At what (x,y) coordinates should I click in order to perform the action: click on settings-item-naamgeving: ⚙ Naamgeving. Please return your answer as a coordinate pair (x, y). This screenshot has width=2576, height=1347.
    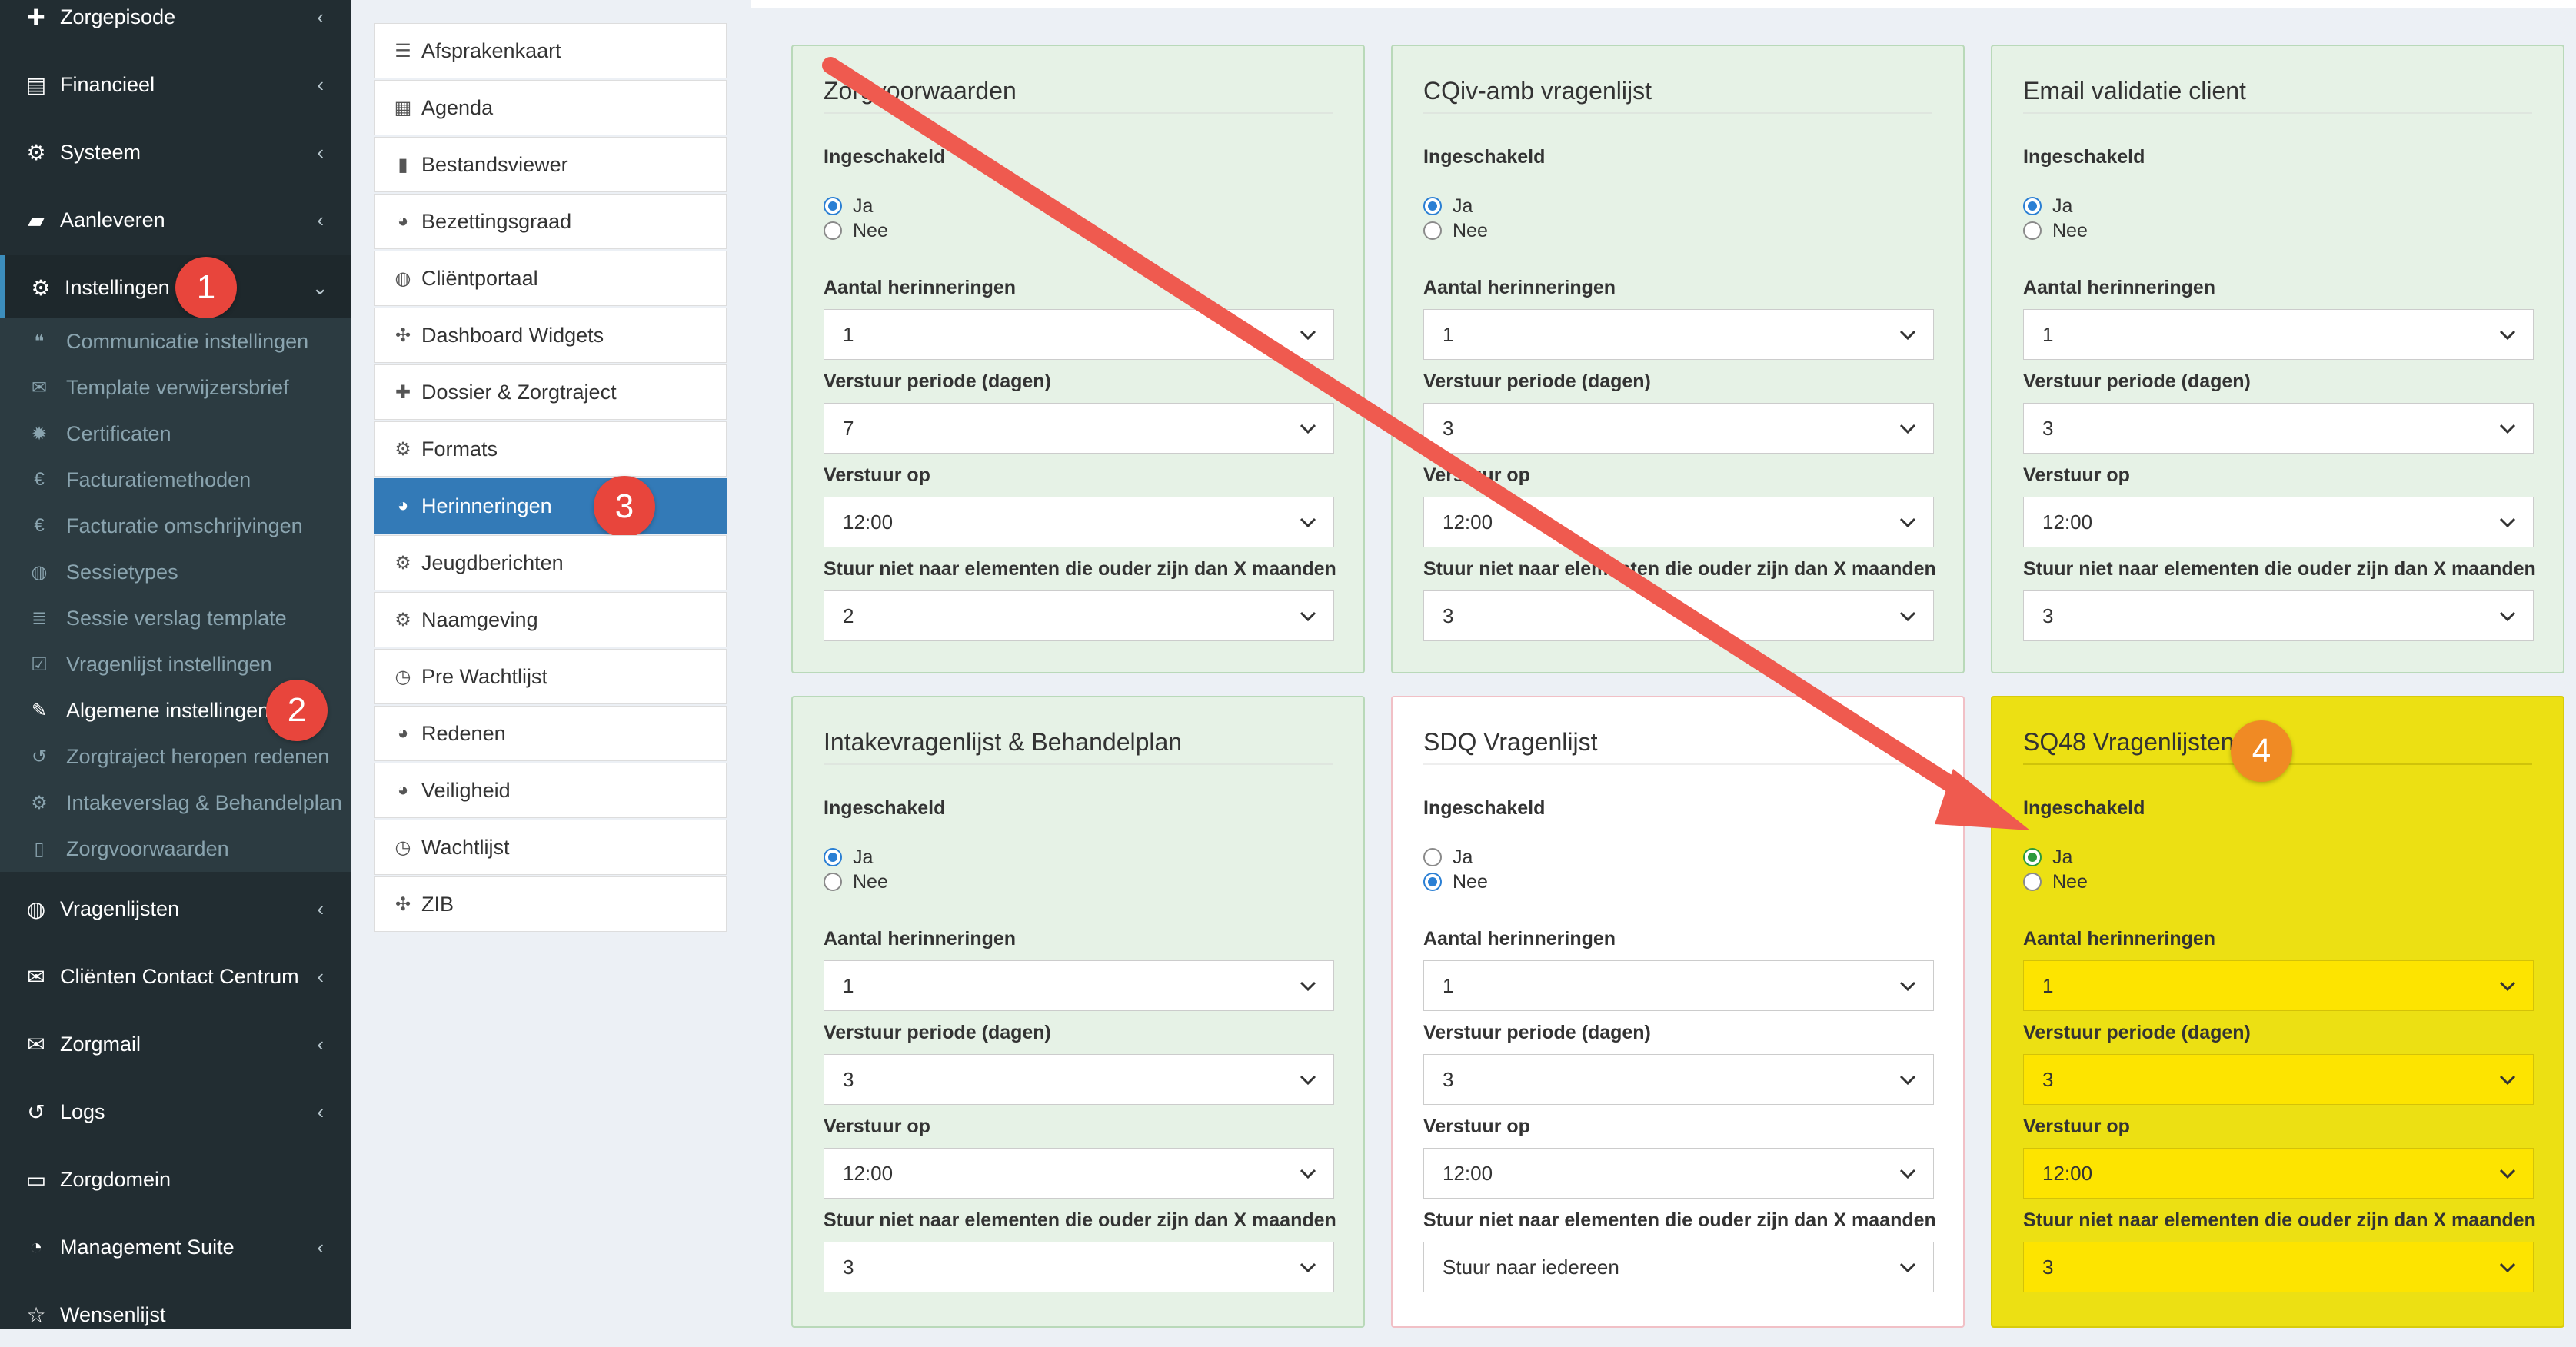
    Looking at the image, I should click on (551, 619).